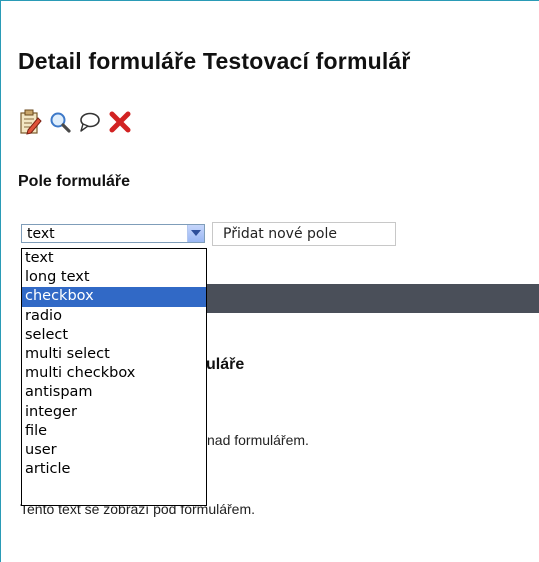  I want to click on dropdown-option: radio, so click(114, 316).